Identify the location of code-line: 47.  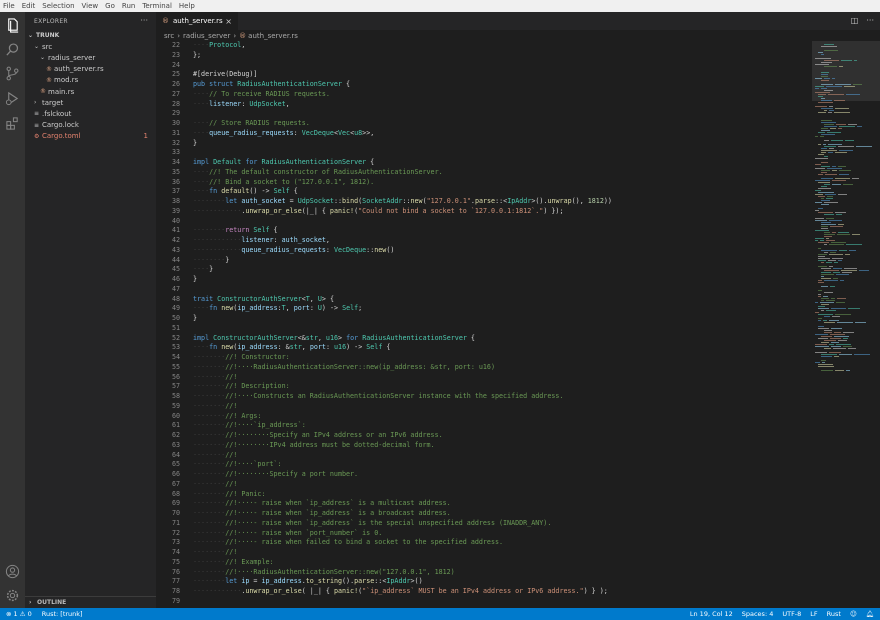
(484, 290).